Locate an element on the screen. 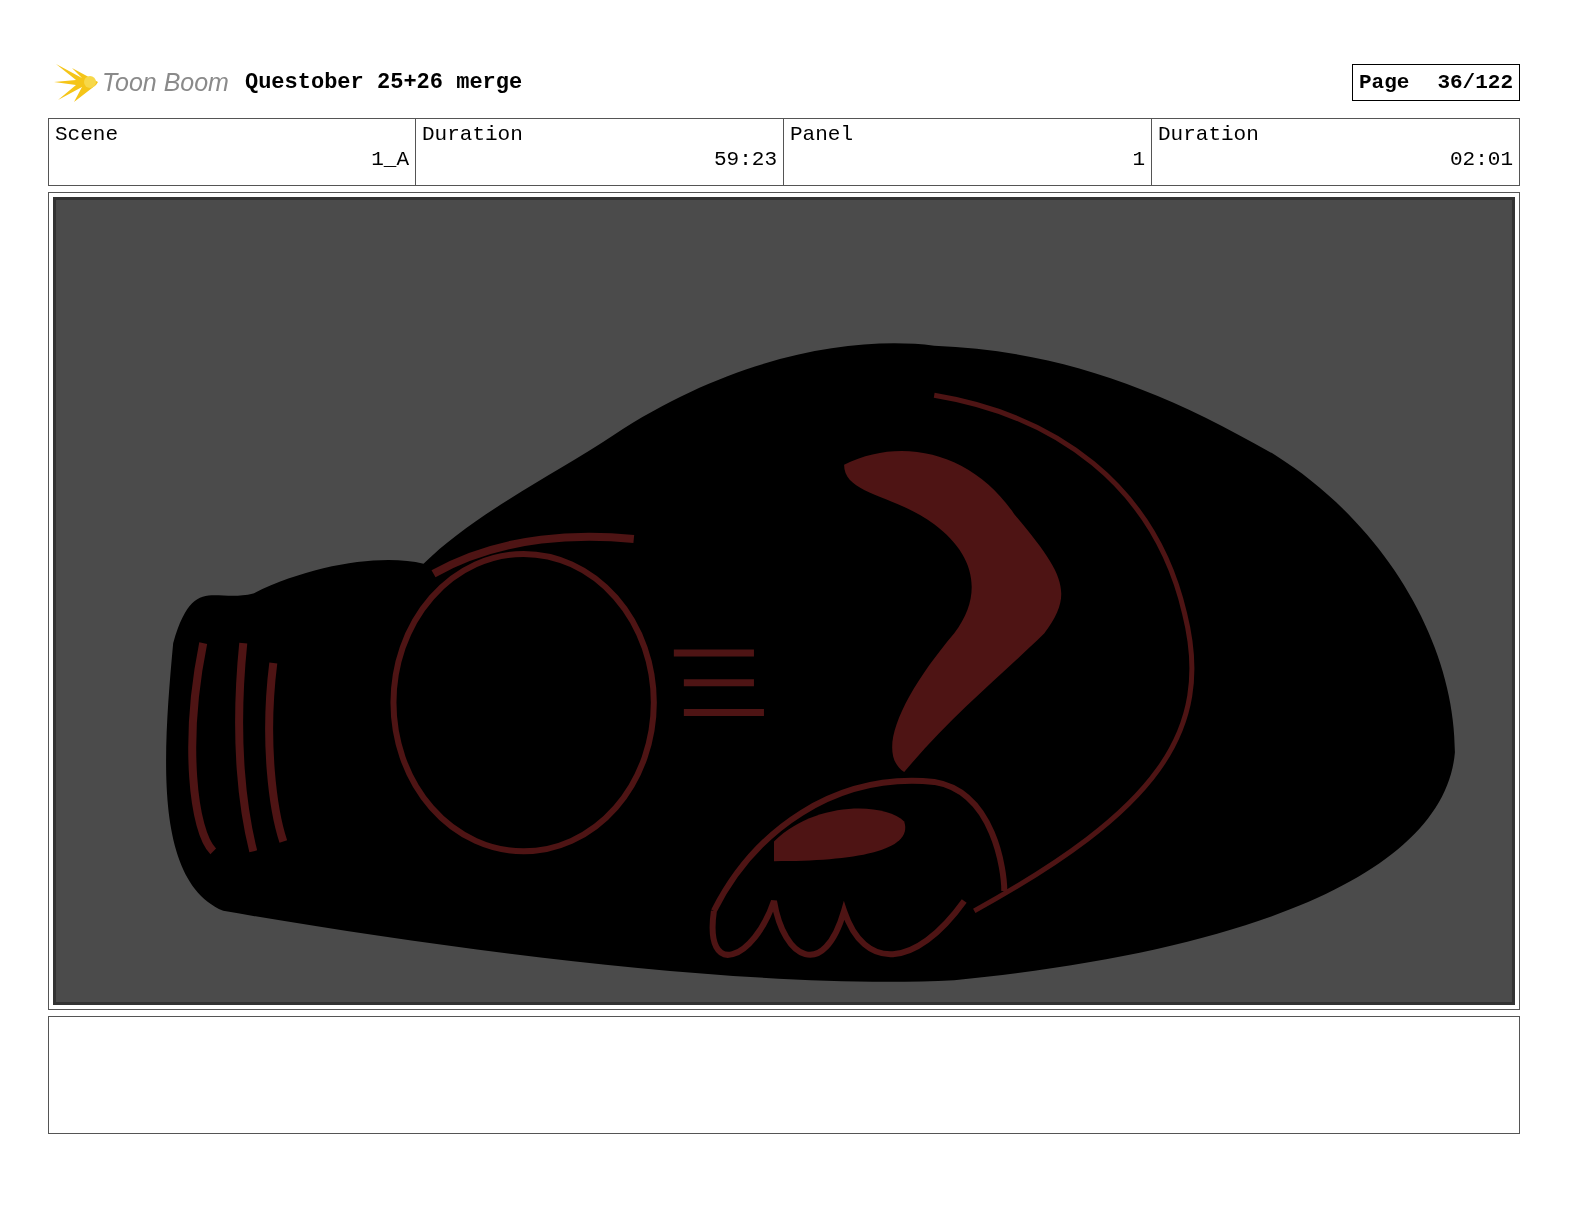 This screenshot has height=1225, width=1582. page-number: 36/122 is located at coordinates (1475, 82).